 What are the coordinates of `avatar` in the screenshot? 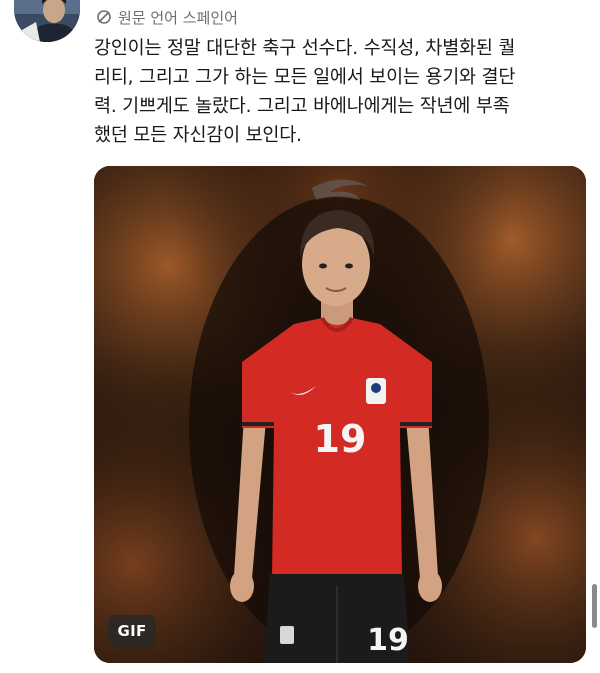 It's located at (47, 21).